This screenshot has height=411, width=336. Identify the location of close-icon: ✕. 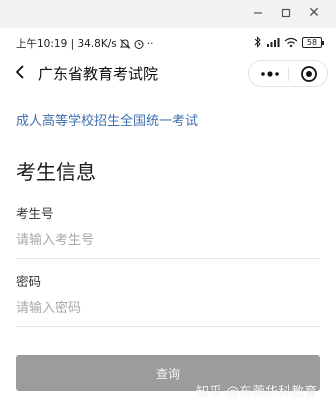
(314, 13).